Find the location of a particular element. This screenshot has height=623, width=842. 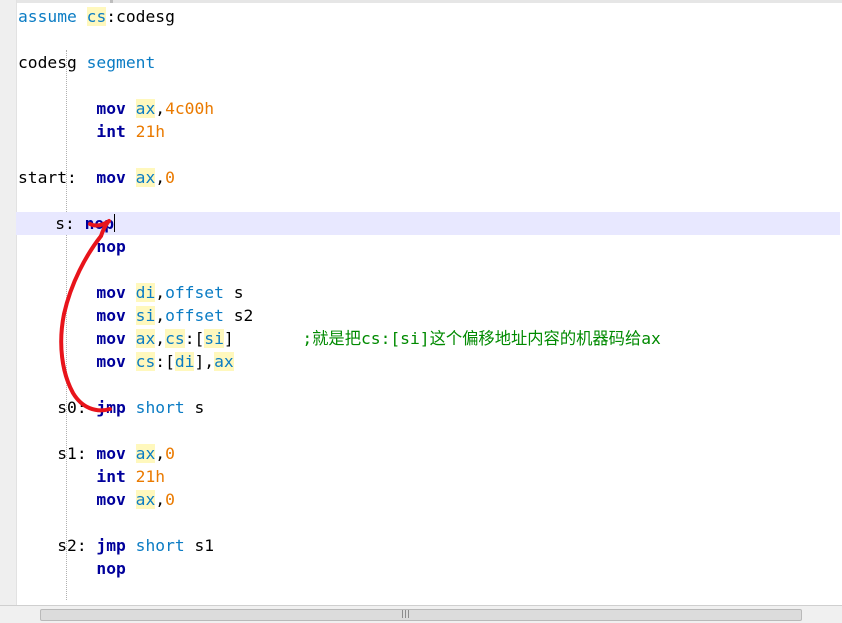

code-token: s1: is located at coordinates (57, 453).